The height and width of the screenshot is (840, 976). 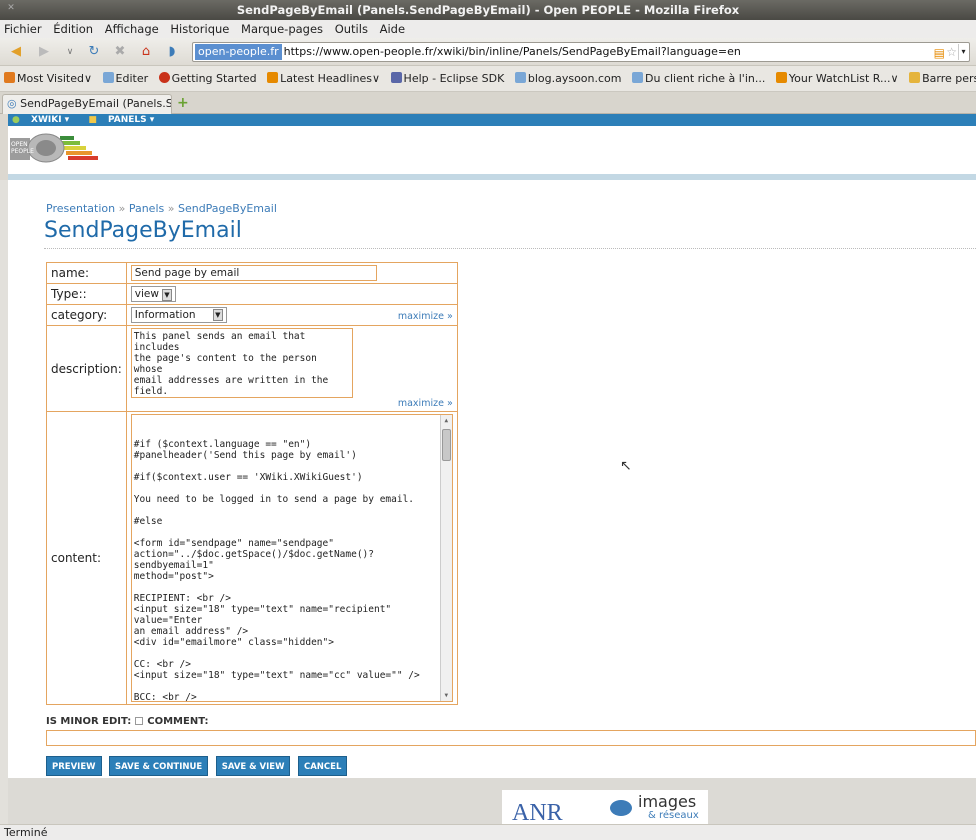 What do you see at coordinates (222, 444) in the screenshot?
I see `content-line: #if ($context.language == "en")` at bounding box center [222, 444].